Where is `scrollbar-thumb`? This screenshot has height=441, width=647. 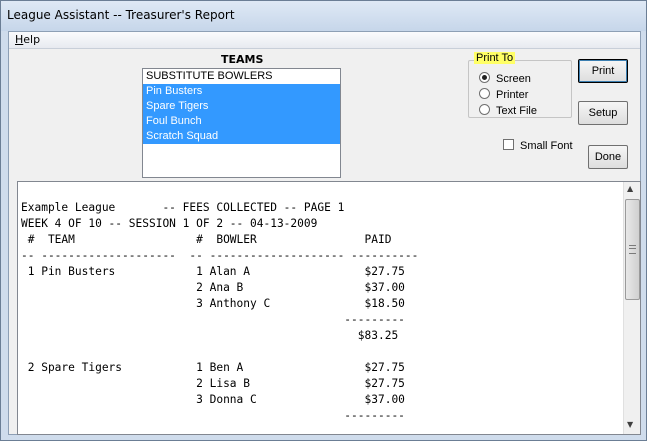
scrollbar-thumb is located at coordinates (632, 249).